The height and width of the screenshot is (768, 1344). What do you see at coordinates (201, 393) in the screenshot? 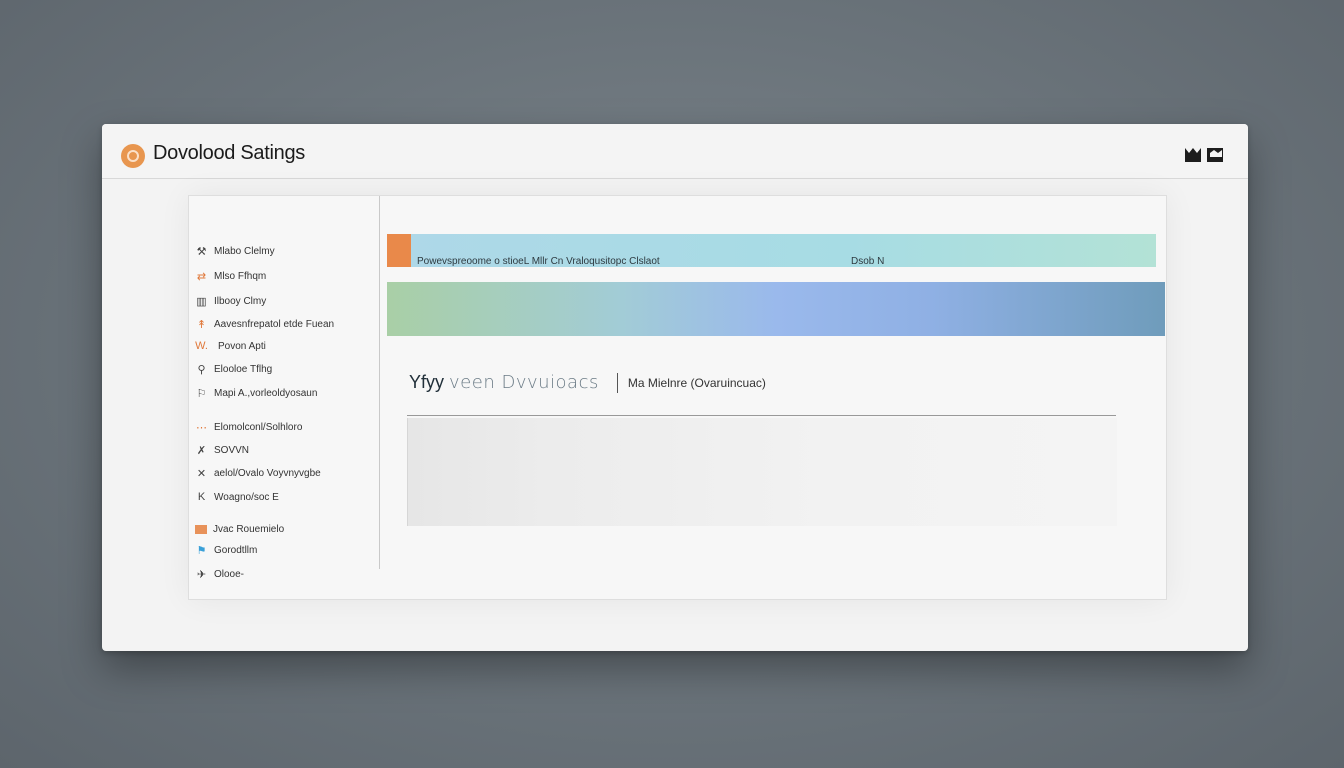
I see `marker-icon: ⚐` at bounding box center [201, 393].